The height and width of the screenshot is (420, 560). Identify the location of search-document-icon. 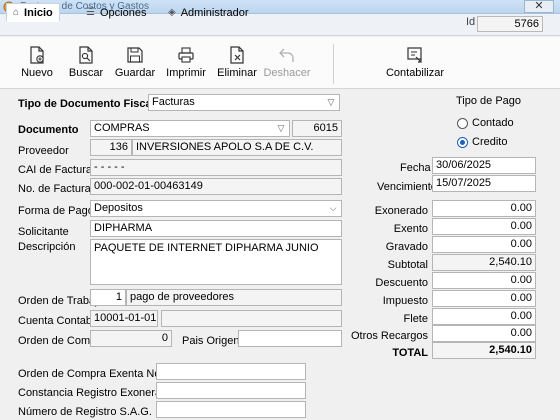
(86, 55).